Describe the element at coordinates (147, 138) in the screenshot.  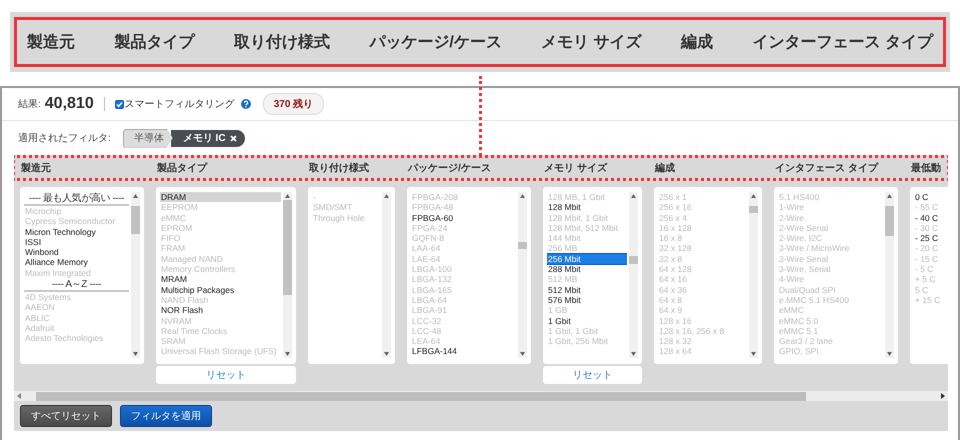
I see `breadcrumb-chip: 半導体` at that location.